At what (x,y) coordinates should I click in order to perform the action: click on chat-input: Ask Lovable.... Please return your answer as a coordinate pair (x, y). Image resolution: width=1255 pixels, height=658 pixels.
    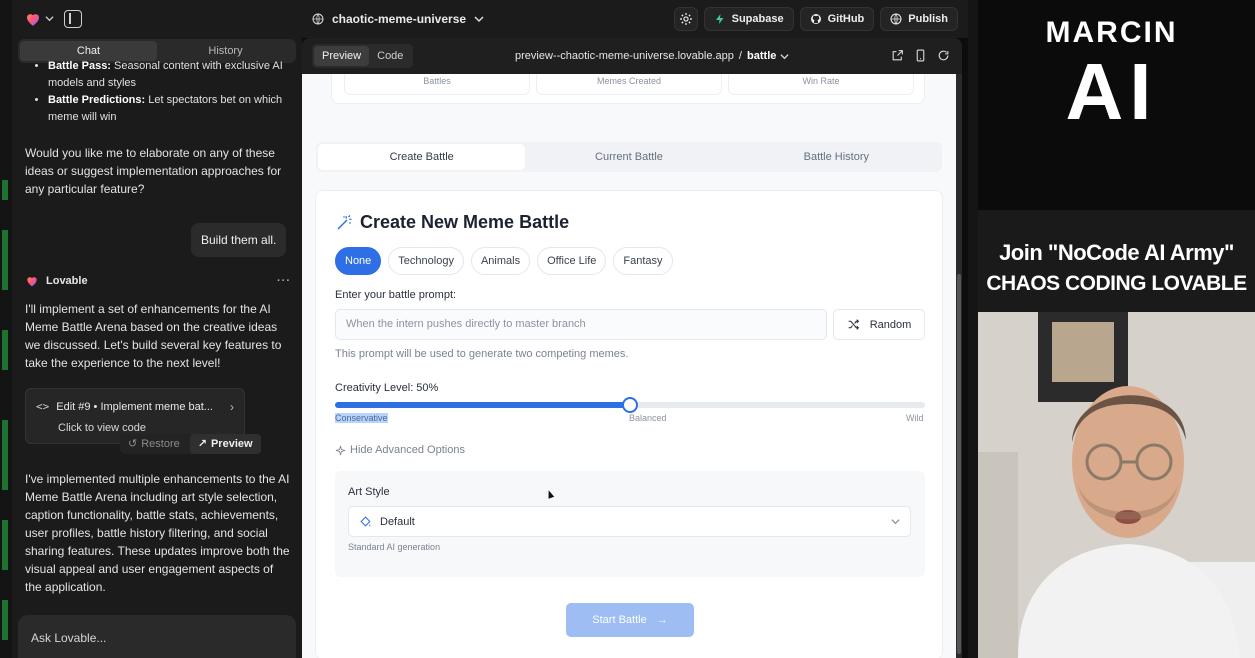
    Looking at the image, I should click on (157, 636).